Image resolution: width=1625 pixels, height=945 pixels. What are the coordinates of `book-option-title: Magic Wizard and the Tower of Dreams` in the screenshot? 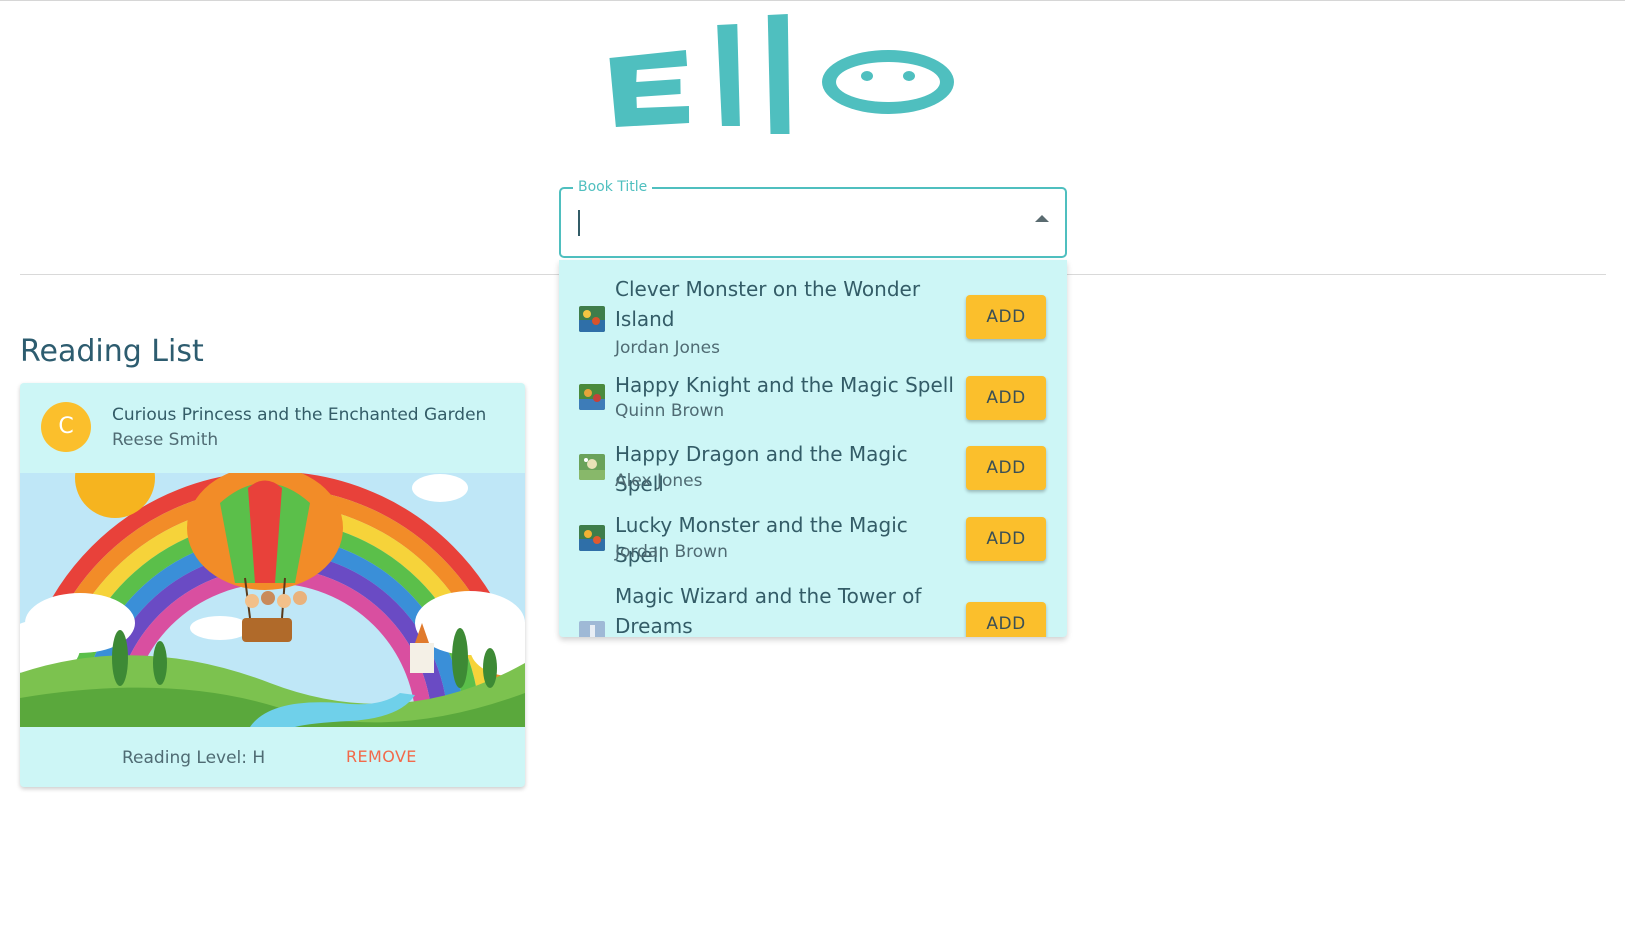 It's located at (768, 610).